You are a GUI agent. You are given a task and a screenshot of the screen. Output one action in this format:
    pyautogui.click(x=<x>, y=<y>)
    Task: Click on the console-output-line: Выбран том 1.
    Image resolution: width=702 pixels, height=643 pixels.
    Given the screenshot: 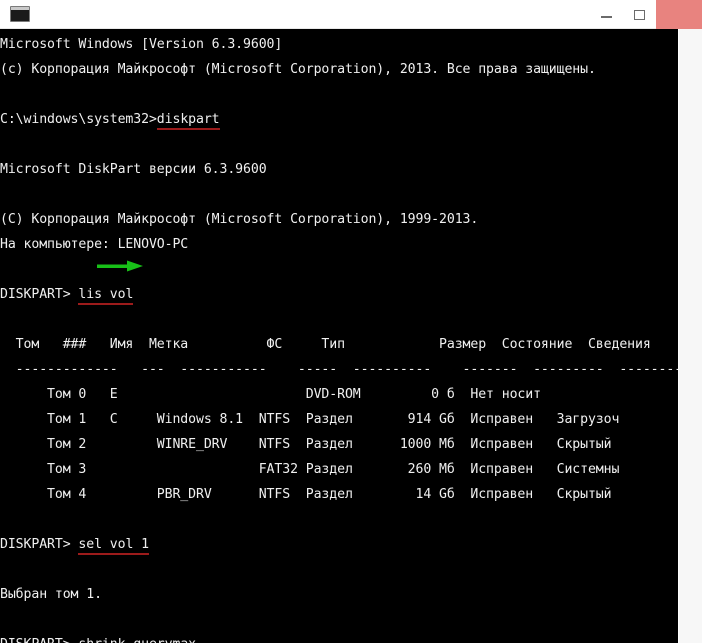 What is the action you would take?
    pyautogui.click(x=51, y=594)
    